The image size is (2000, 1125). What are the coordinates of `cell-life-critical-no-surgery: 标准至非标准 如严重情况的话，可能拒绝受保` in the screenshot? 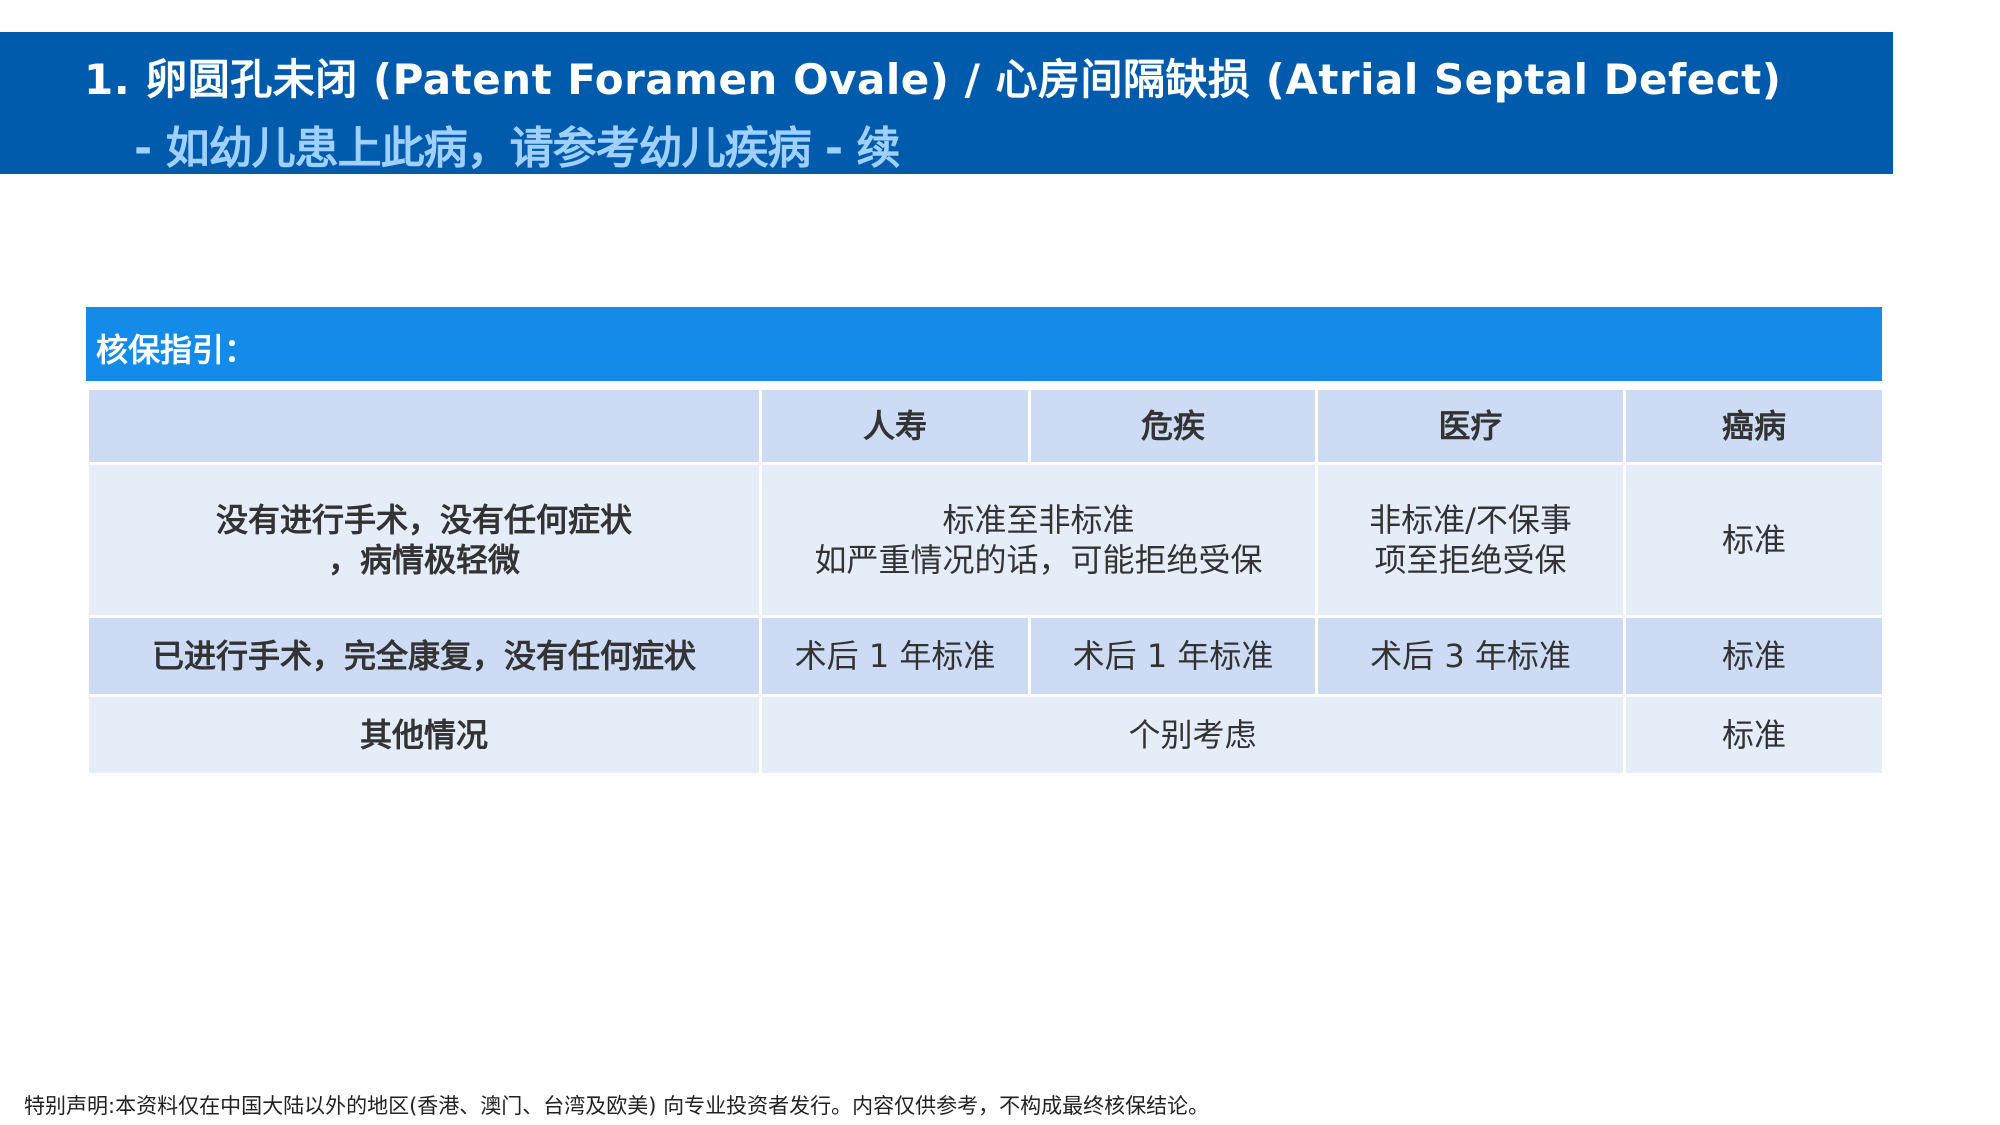 It's located at (1038, 540).